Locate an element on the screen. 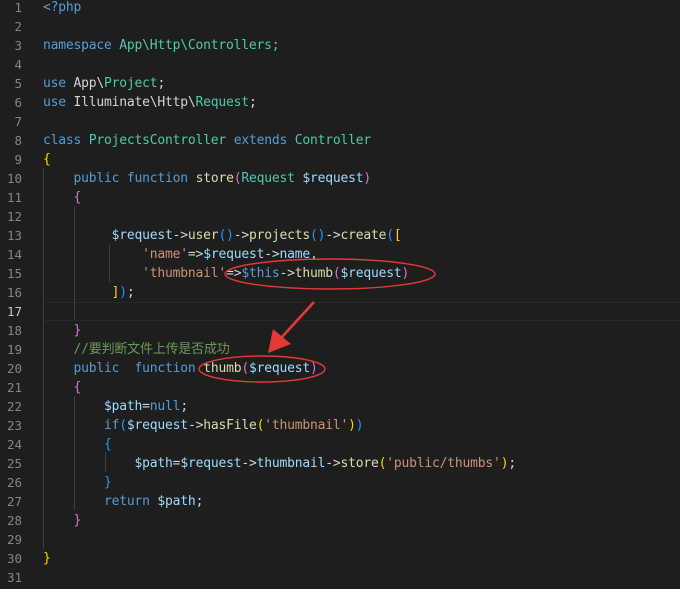 The width and height of the screenshot is (680, 589). code-line: 22 $path=null; is located at coordinates (340, 406).